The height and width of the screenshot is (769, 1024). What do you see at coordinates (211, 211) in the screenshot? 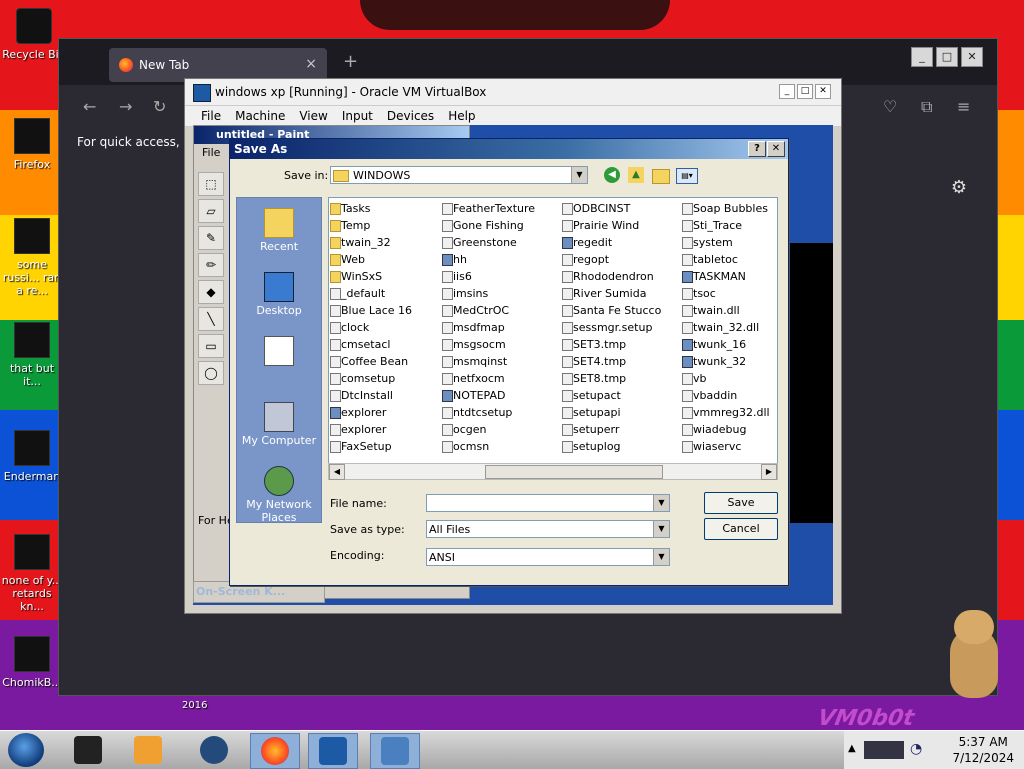
I see `eraser-tool-icon: ▱` at bounding box center [211, 211].